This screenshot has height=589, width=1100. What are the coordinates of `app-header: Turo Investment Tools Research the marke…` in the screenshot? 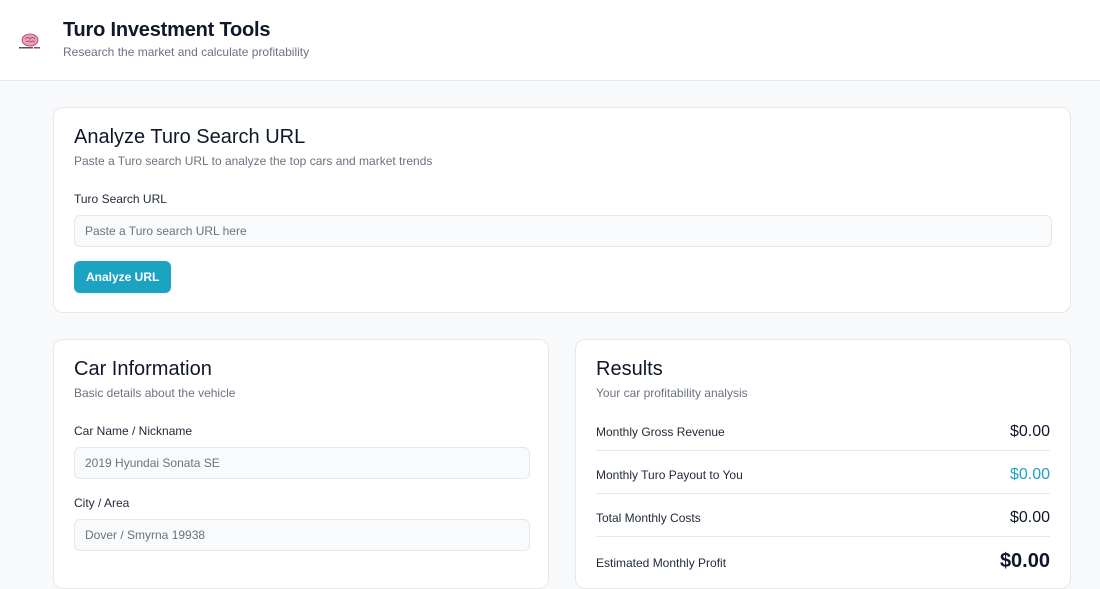 It's located at (550, 40).